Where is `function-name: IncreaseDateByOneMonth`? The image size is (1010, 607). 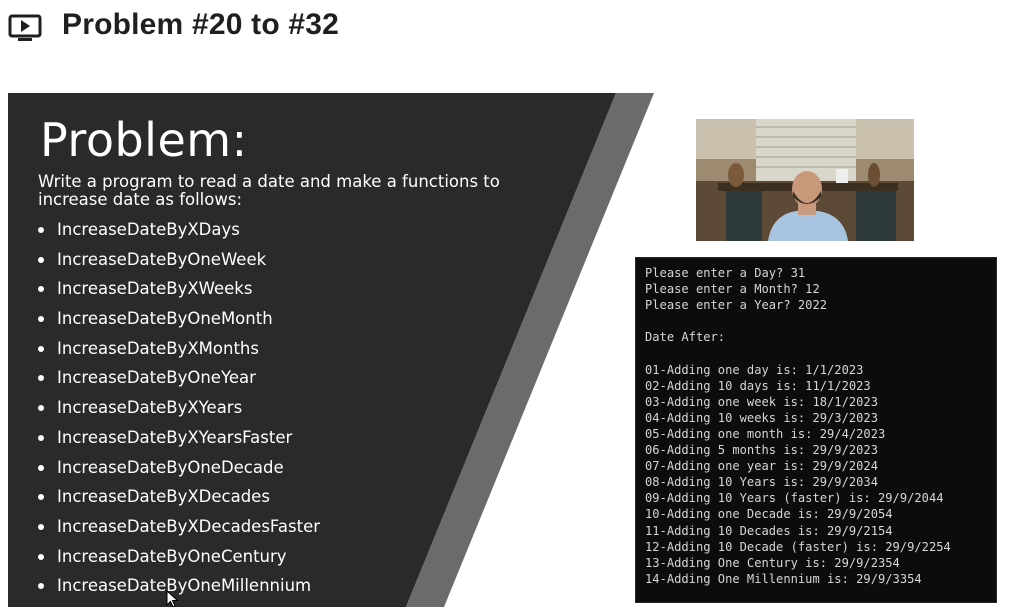 function-name: IncreaseDateByOneMonth is located at coordinates (165, 319).